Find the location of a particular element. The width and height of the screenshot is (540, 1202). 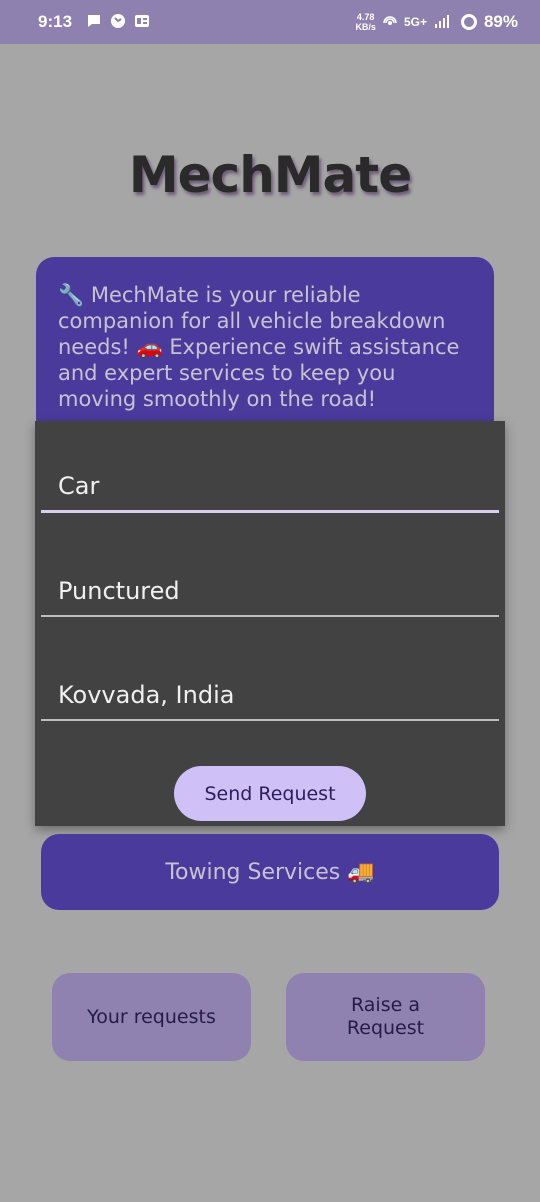

your-requests-button: Your requests is located at coordinates (151, 1017).